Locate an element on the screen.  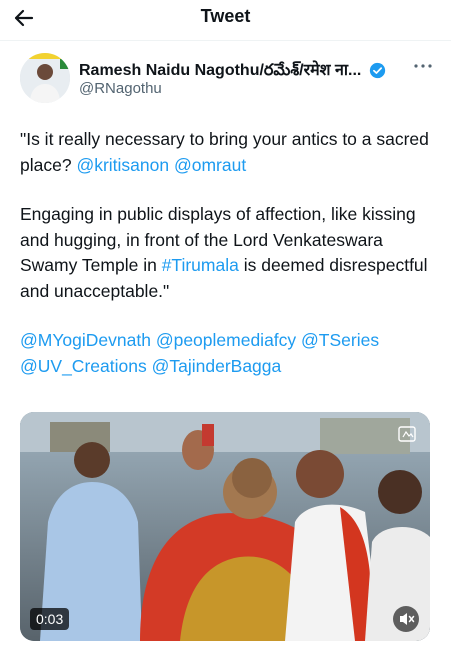
header-divider is located at coordinates (225, 40).